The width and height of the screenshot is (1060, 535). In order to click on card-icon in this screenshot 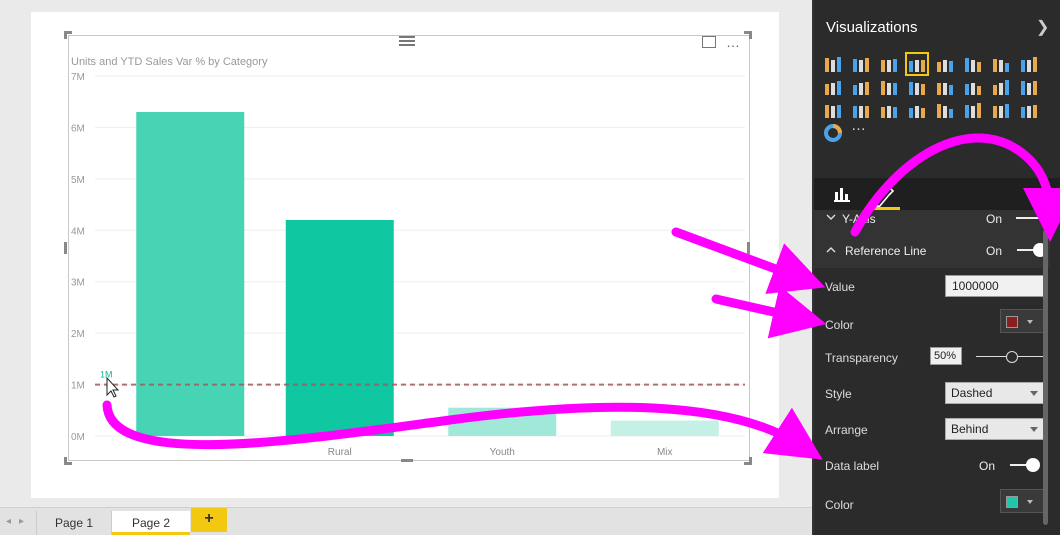, I will do `click(1001, 110)`.